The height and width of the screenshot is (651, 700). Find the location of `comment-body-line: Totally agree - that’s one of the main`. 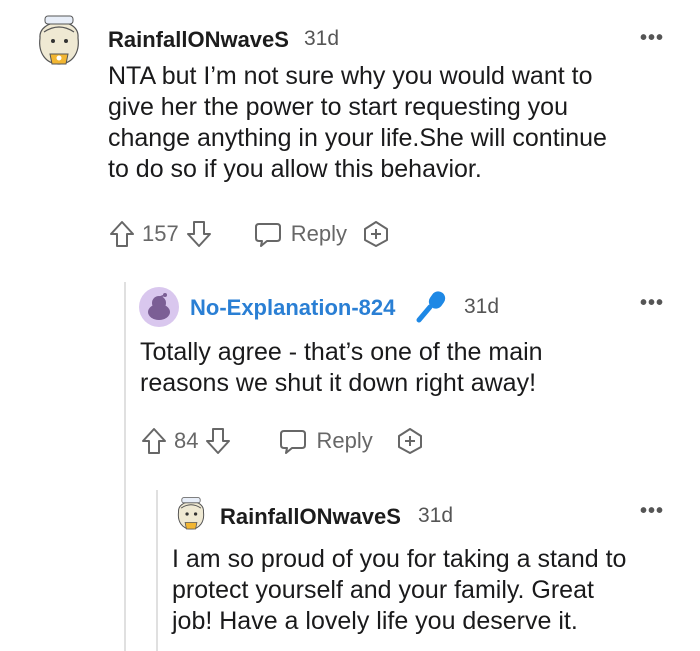

comment-body-line: Totally agree - that’s one of the main is located at coordinates (341, 352).